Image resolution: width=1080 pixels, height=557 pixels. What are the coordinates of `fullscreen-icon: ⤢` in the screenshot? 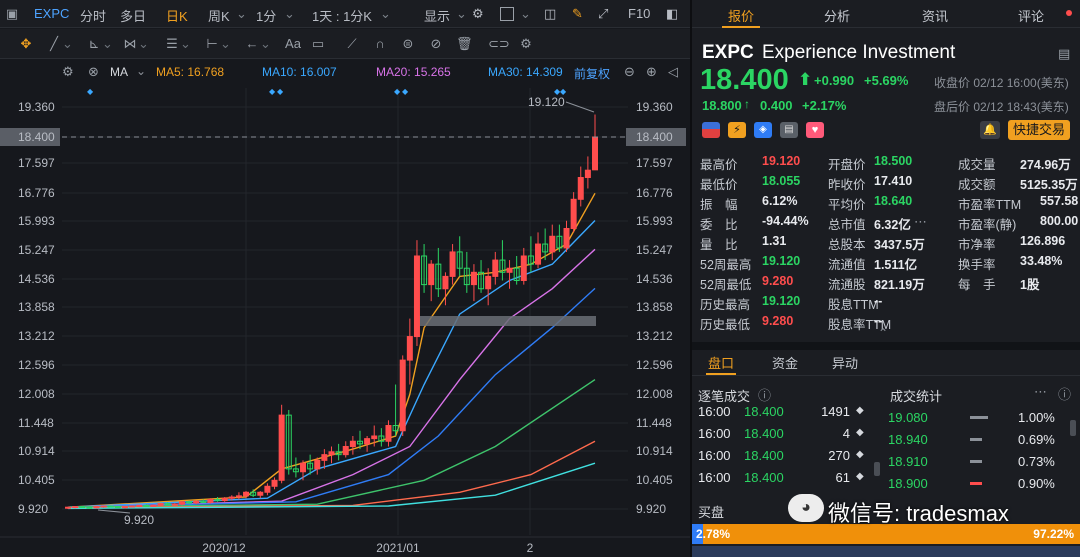 It's located at (603, 14).